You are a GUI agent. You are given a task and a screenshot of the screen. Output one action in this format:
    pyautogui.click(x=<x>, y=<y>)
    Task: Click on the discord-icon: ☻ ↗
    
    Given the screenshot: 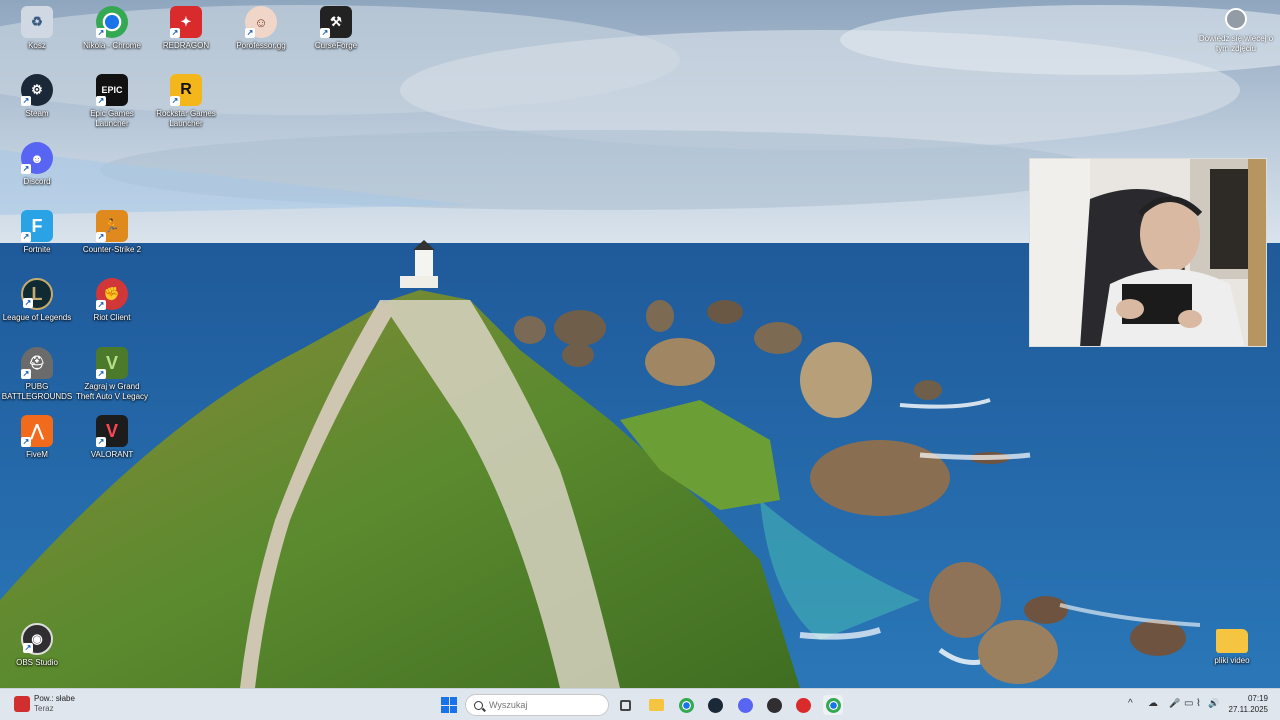 What is the action you would take?
    pyautogui.click(x=37, y=158)
    